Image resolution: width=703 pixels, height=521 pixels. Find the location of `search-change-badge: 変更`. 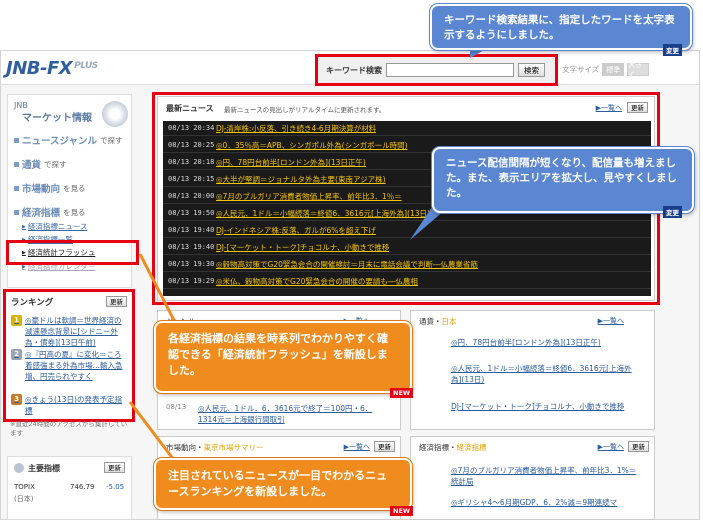

search-change-badge: 変更 is located at coordinates (672, 50).